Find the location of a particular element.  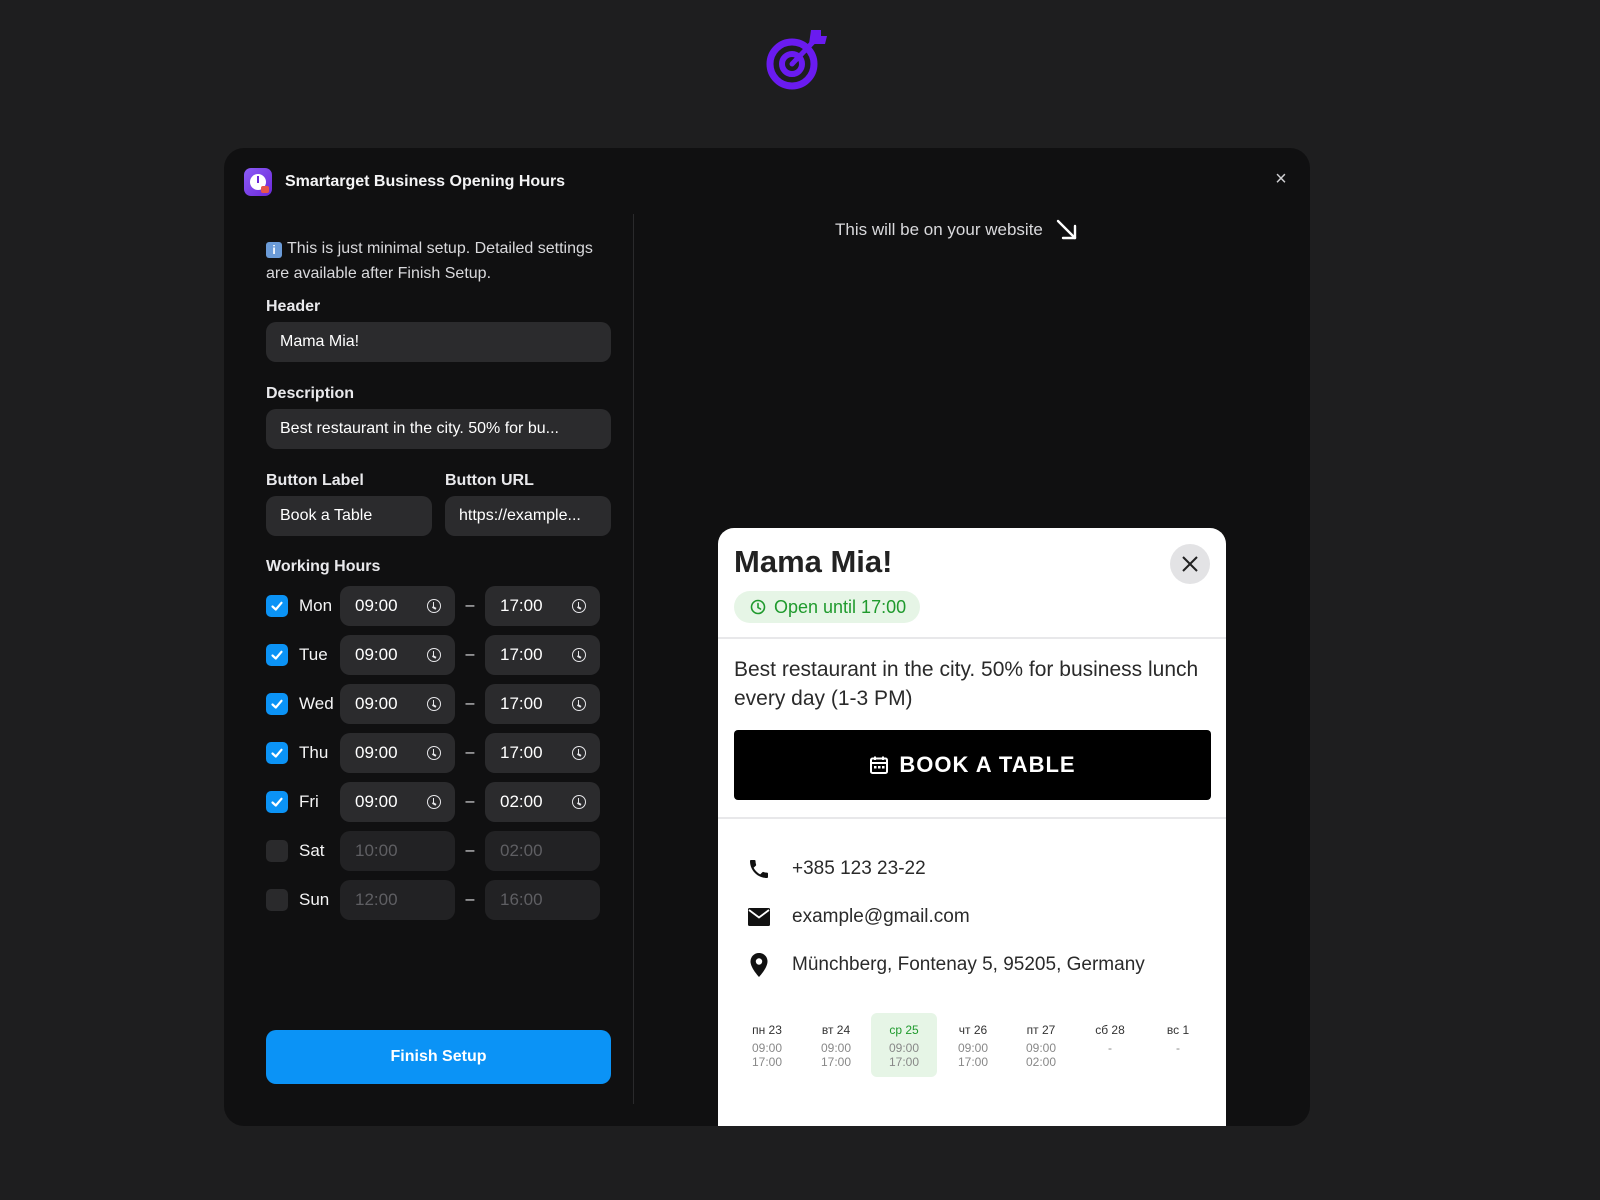

close-time-input: 16:00 is located at coordinates (542, 900).